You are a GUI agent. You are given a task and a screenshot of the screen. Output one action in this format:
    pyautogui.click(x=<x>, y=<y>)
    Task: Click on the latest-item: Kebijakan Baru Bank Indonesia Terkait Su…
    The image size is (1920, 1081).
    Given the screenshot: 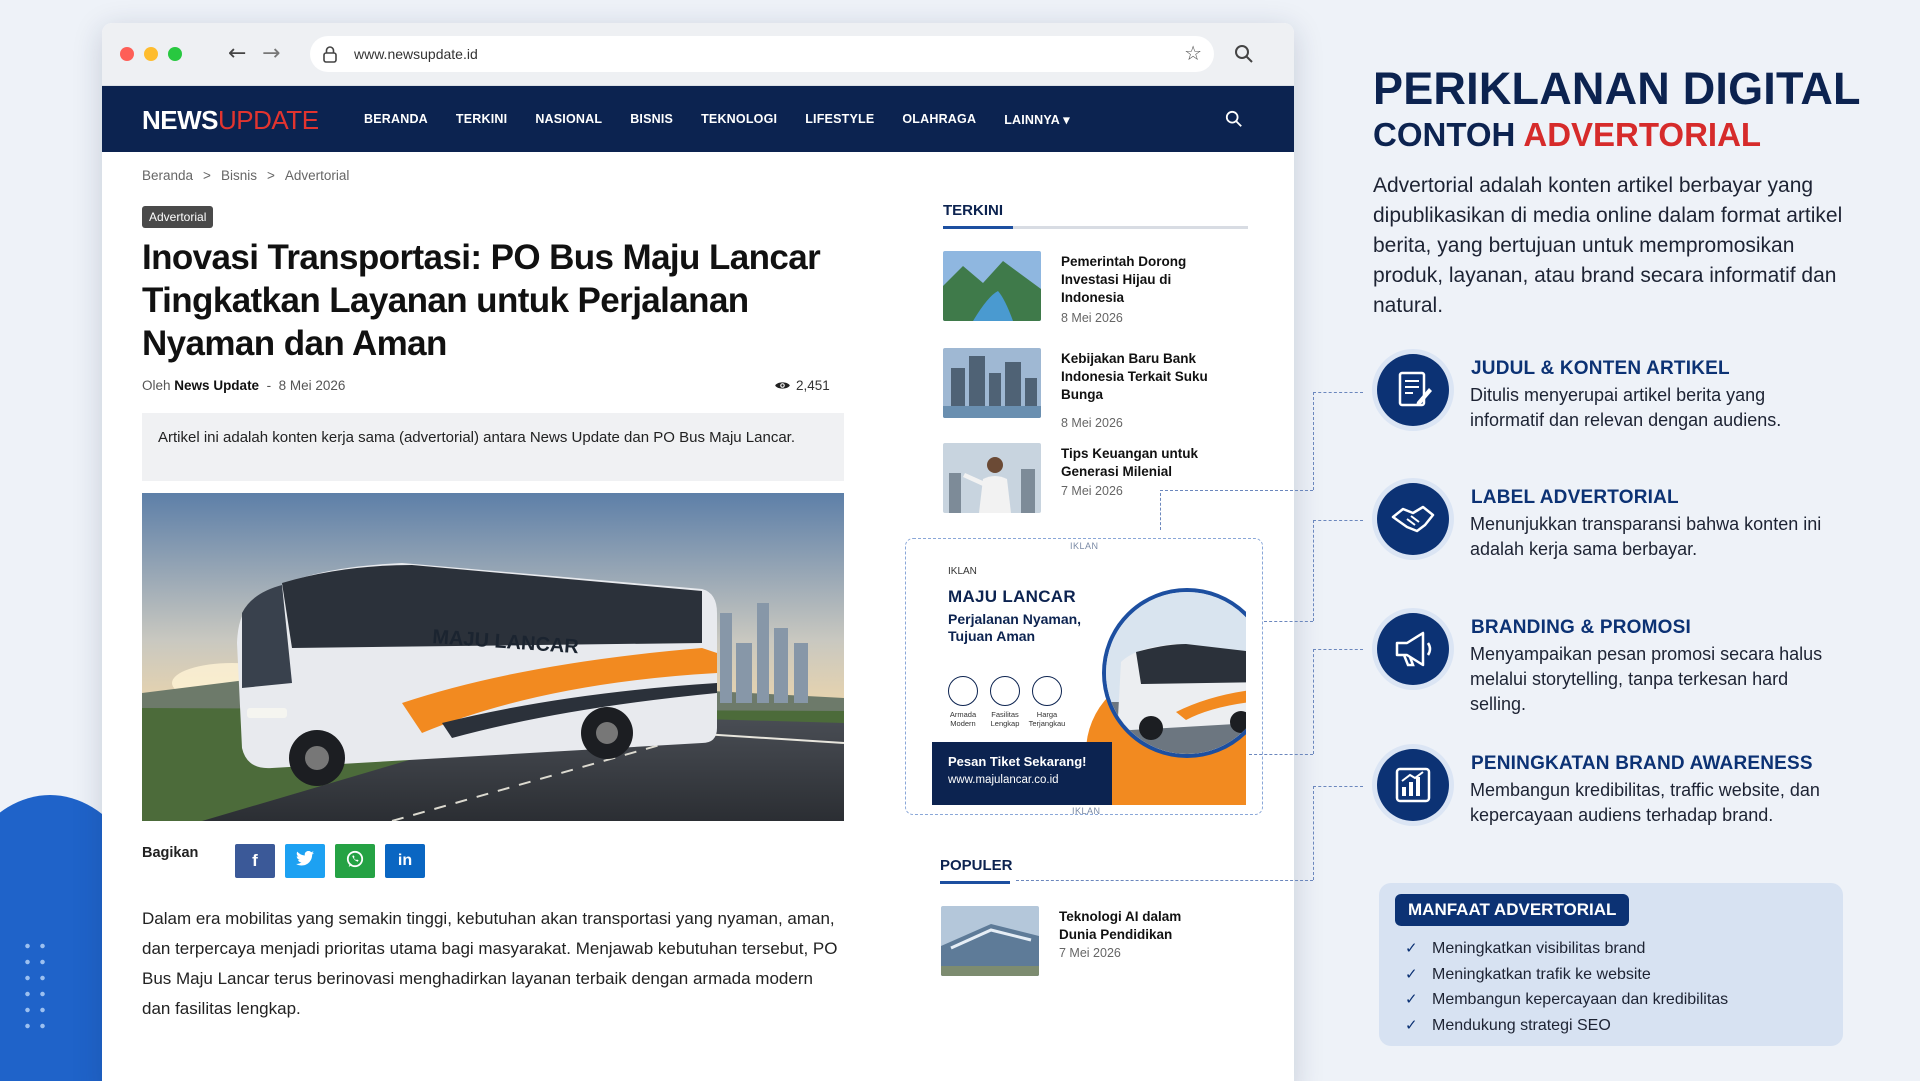 What is the action you would take?
    pyautogui.click(x=1093, y=389)
    